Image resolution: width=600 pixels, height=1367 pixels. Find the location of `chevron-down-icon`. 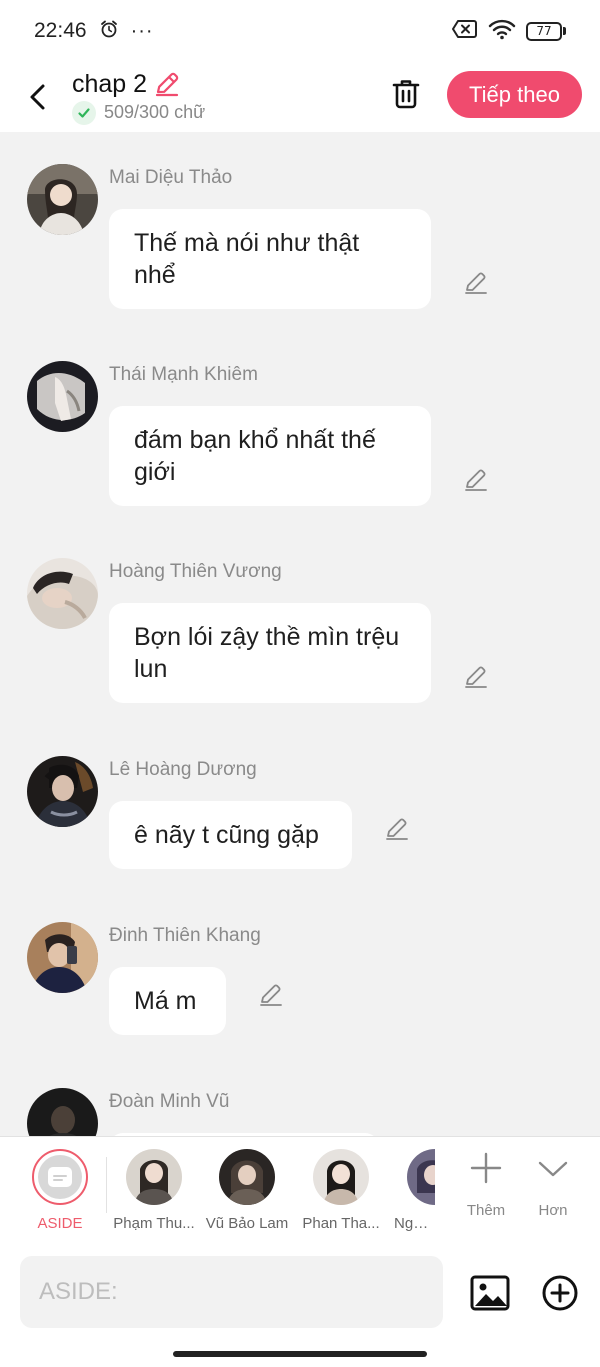

chevron-down-icon is located at coordinates (553, 1169).